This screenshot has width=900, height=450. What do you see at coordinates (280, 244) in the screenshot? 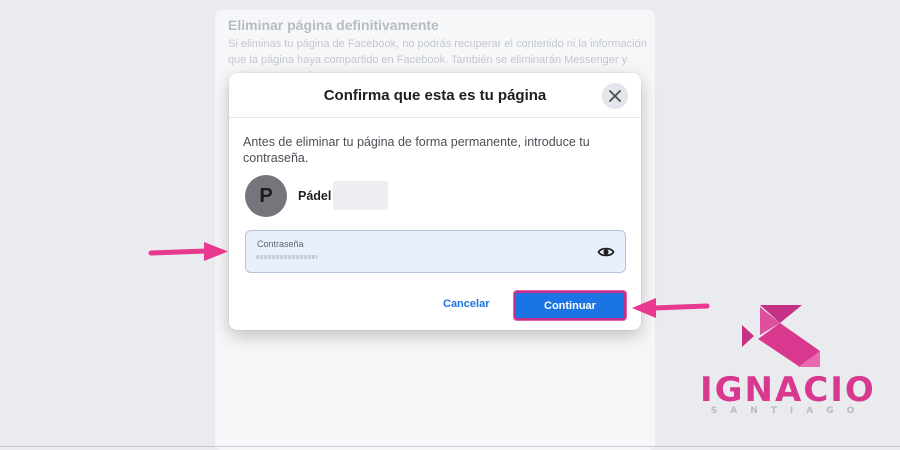
I see `password-label: Contraseña` at bounding box center [280, 244].